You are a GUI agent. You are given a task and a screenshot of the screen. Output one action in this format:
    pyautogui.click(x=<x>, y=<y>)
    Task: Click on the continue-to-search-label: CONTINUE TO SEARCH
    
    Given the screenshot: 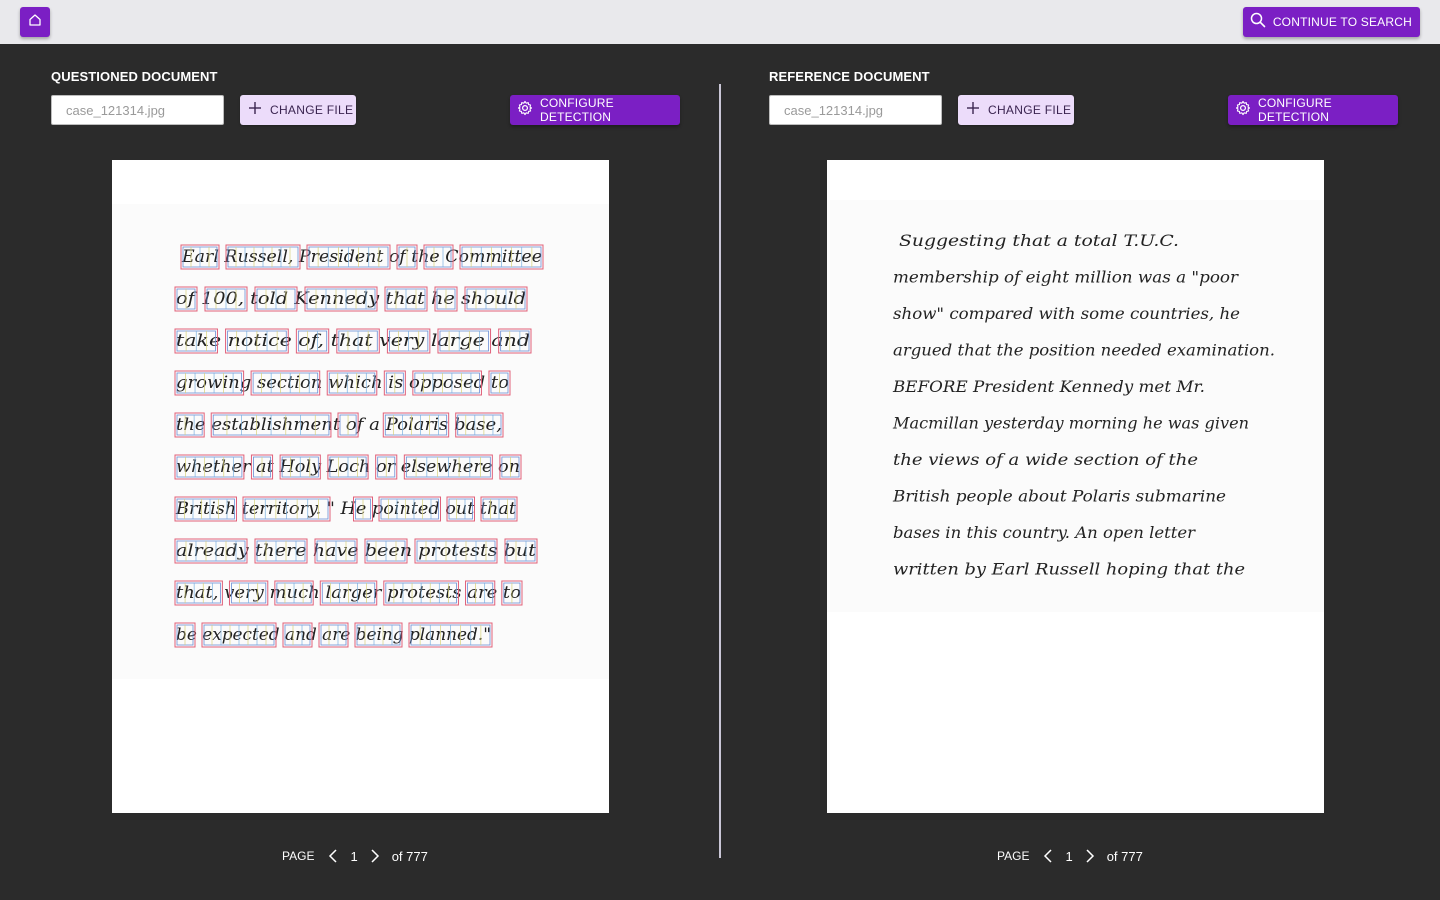 What is the action you would take?
    pyautogui.click(x=1342, y=22)
    